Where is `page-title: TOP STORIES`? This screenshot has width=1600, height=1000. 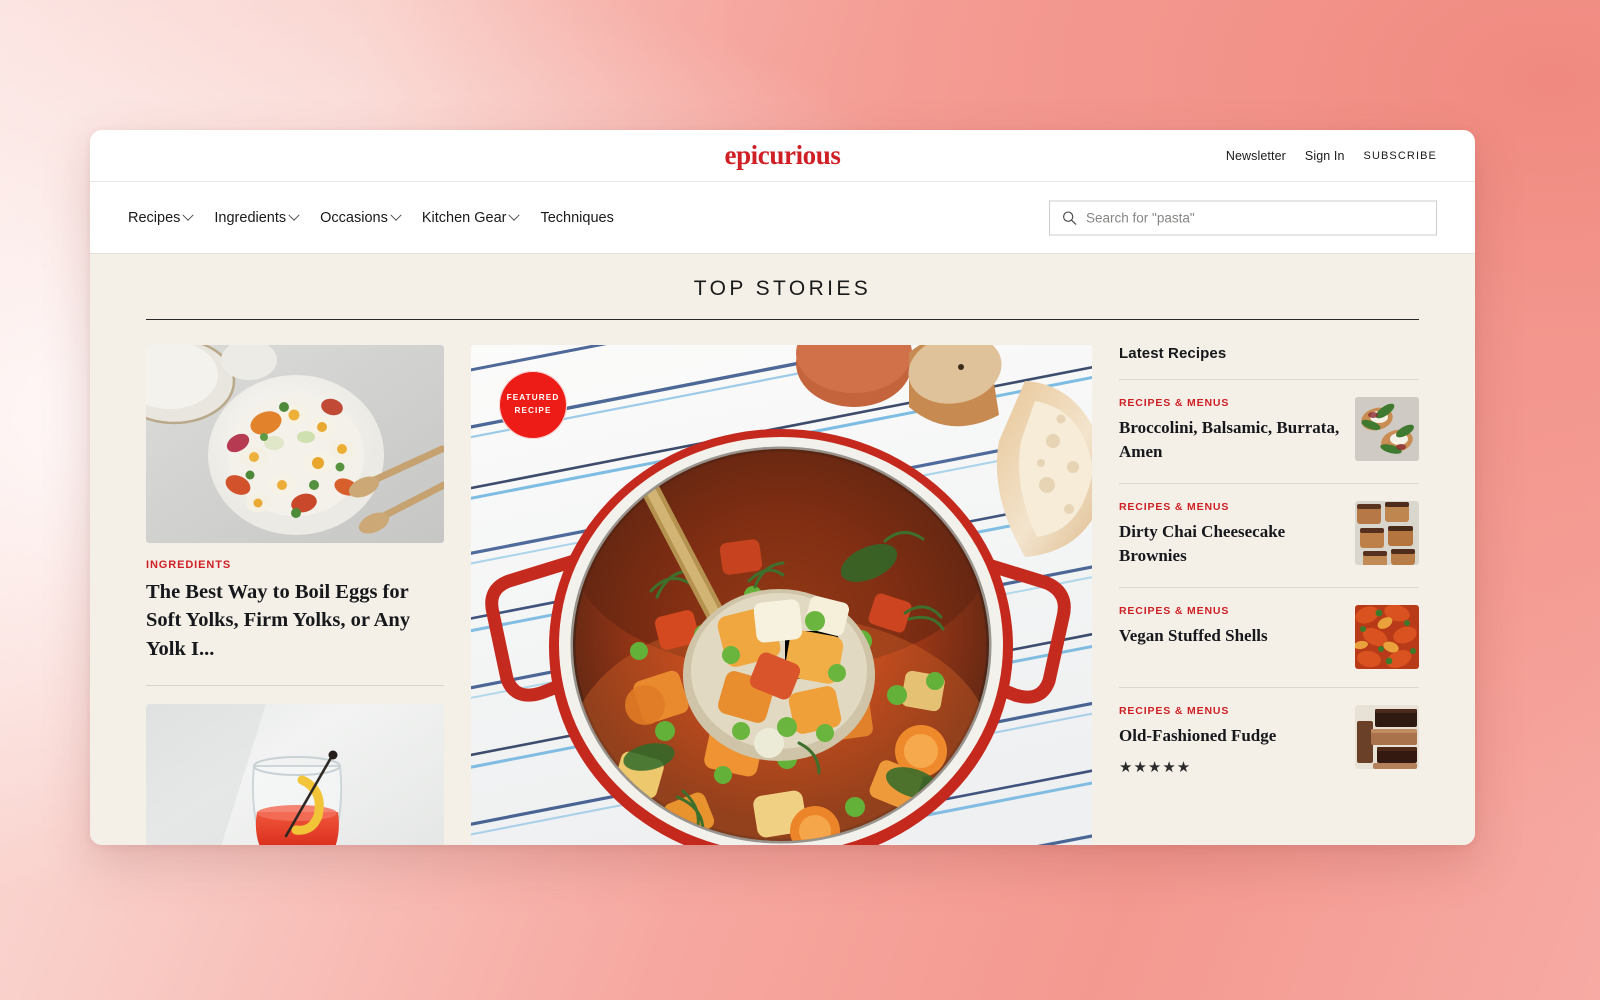
page-title: TOP STORIES is located at coordinates (782, 288).